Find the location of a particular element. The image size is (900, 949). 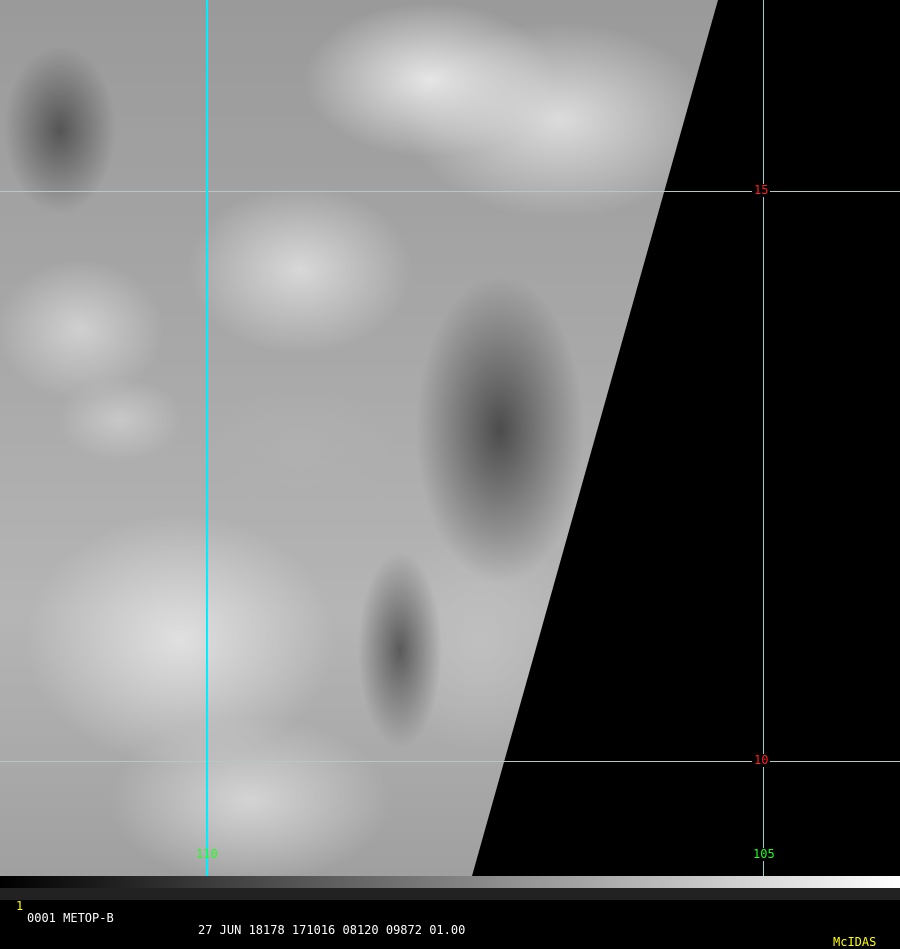

lon-label-105: 105 is located at coordinates (764, 854).